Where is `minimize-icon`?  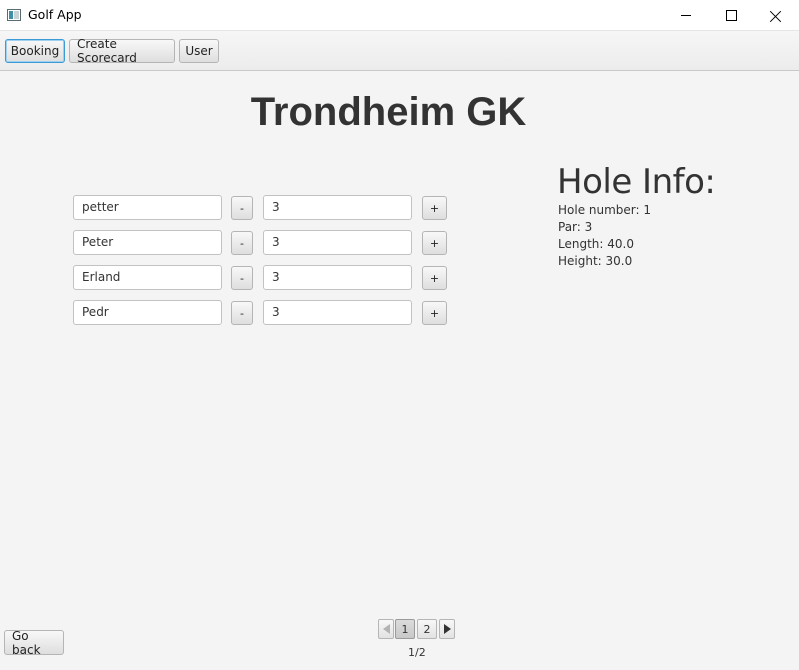 minimize-icon is located at coordinates (686, 15).